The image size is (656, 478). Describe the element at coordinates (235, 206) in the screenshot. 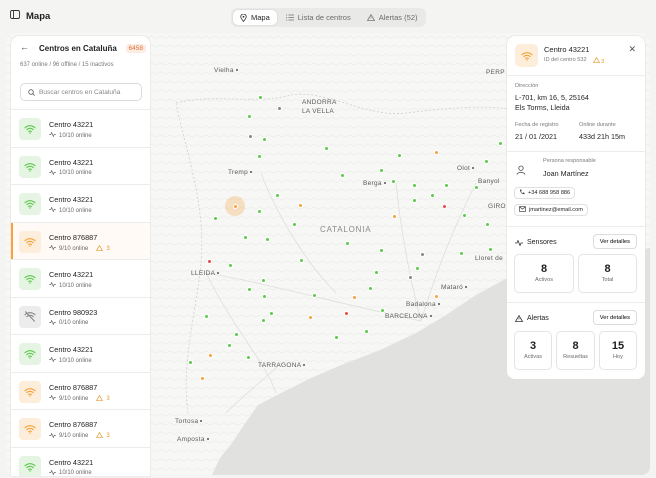

I see `map-marker-warning-selected` at that location.